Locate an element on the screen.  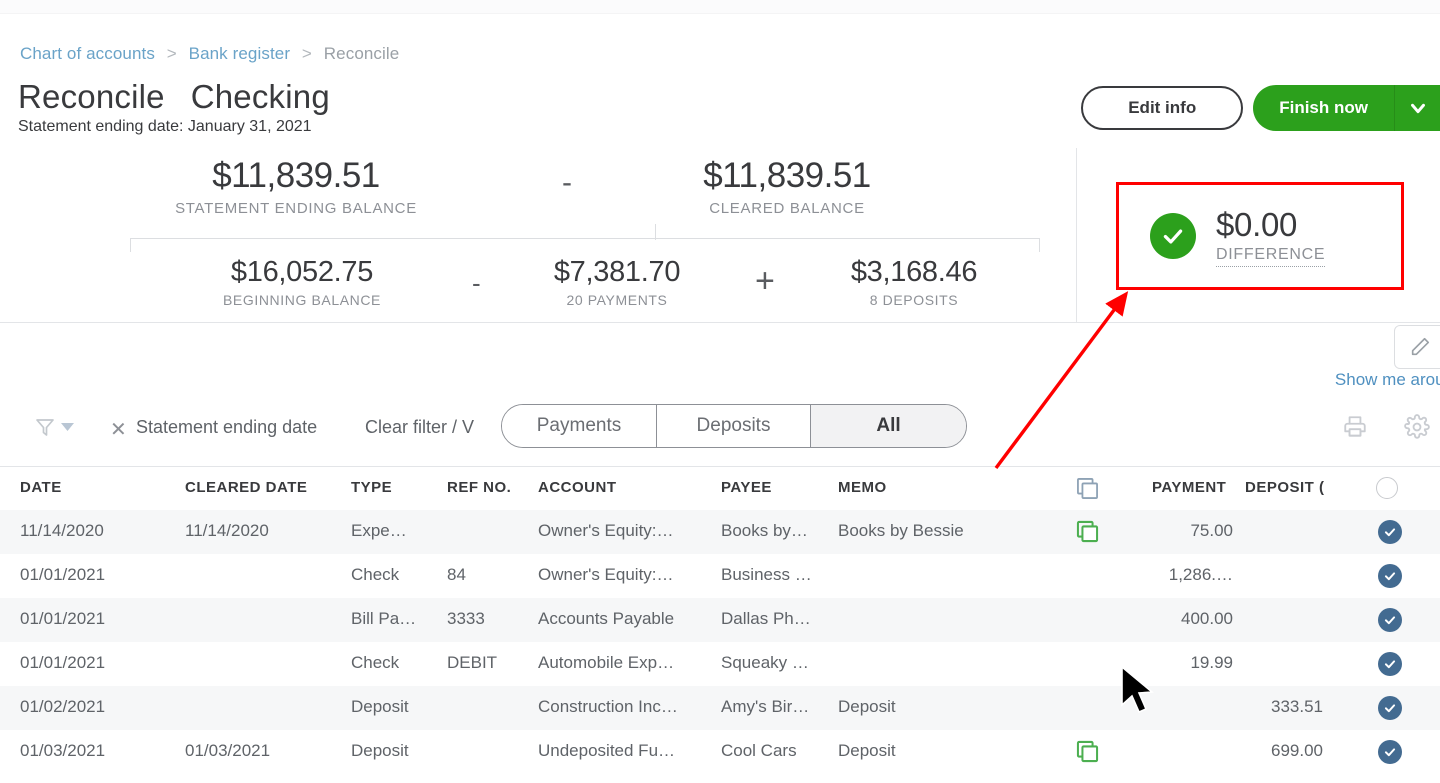
filter-chip-statement-ending-date: Statement ending date is located at coordinates (226, 427).